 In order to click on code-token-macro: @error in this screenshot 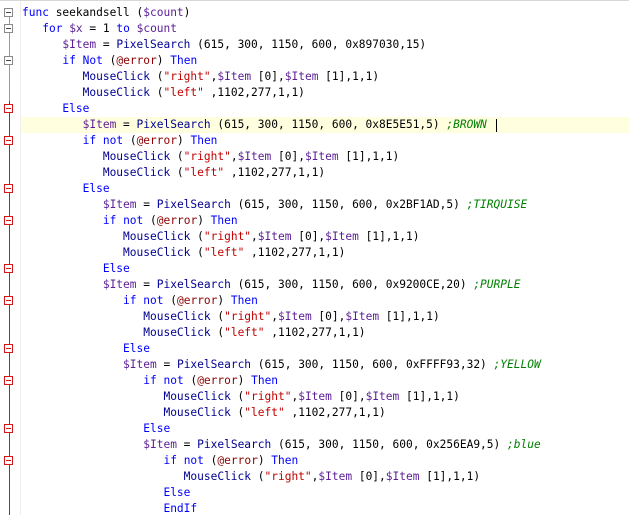, I will do `click(197, 300)`.